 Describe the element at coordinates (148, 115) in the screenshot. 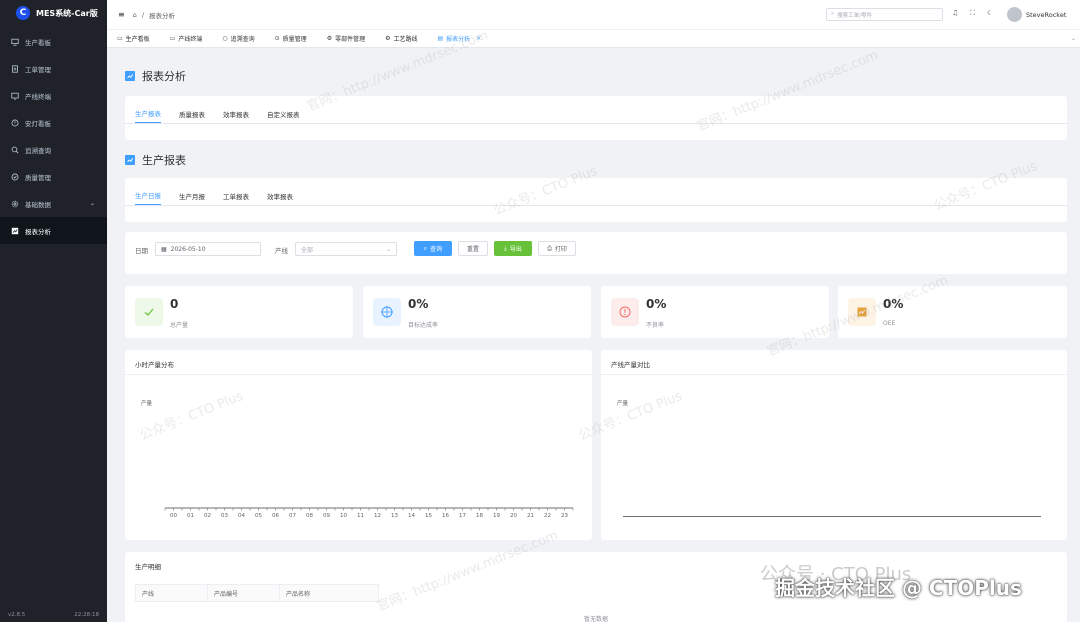

I see `tab-production-report: 生产报表` at that location.